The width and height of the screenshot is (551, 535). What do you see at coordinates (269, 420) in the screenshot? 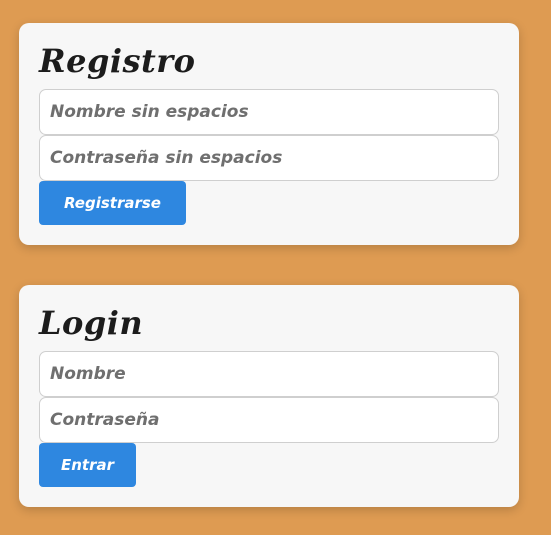
I see `login-password-input` at bounding box center [269, 420].